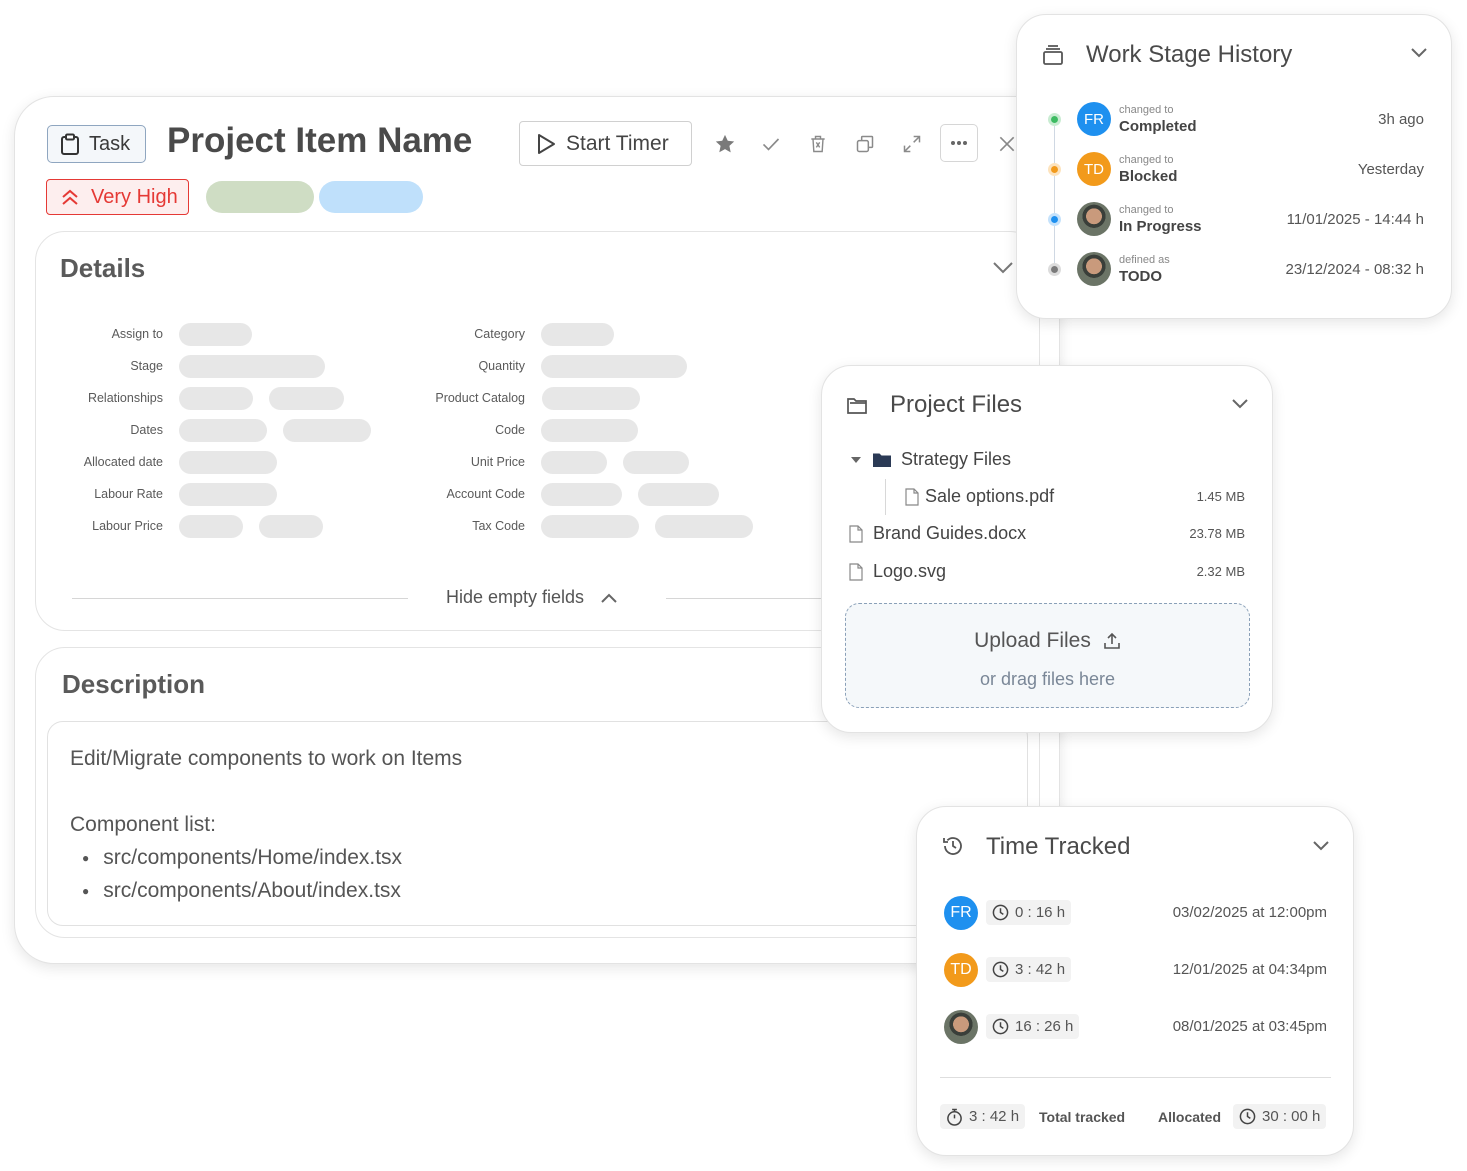 The image size is (1467, 1171). I want to click on description-line: Edit/Migrate components to work on Items, so click(266, 758).